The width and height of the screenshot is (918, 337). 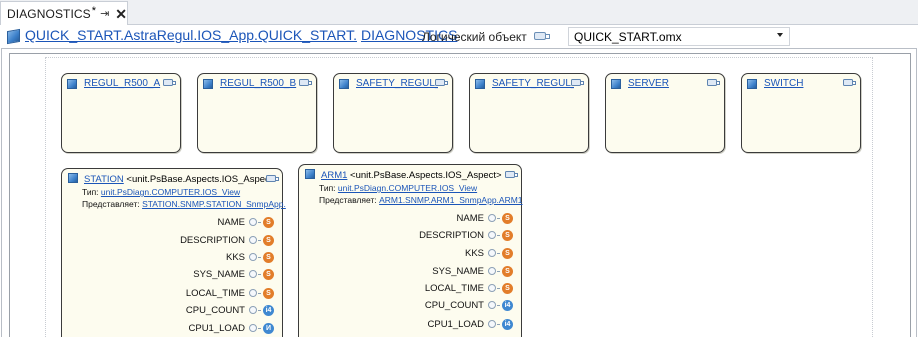 I want to click on represents-label: Представляет:, so click(x=348, y=200).